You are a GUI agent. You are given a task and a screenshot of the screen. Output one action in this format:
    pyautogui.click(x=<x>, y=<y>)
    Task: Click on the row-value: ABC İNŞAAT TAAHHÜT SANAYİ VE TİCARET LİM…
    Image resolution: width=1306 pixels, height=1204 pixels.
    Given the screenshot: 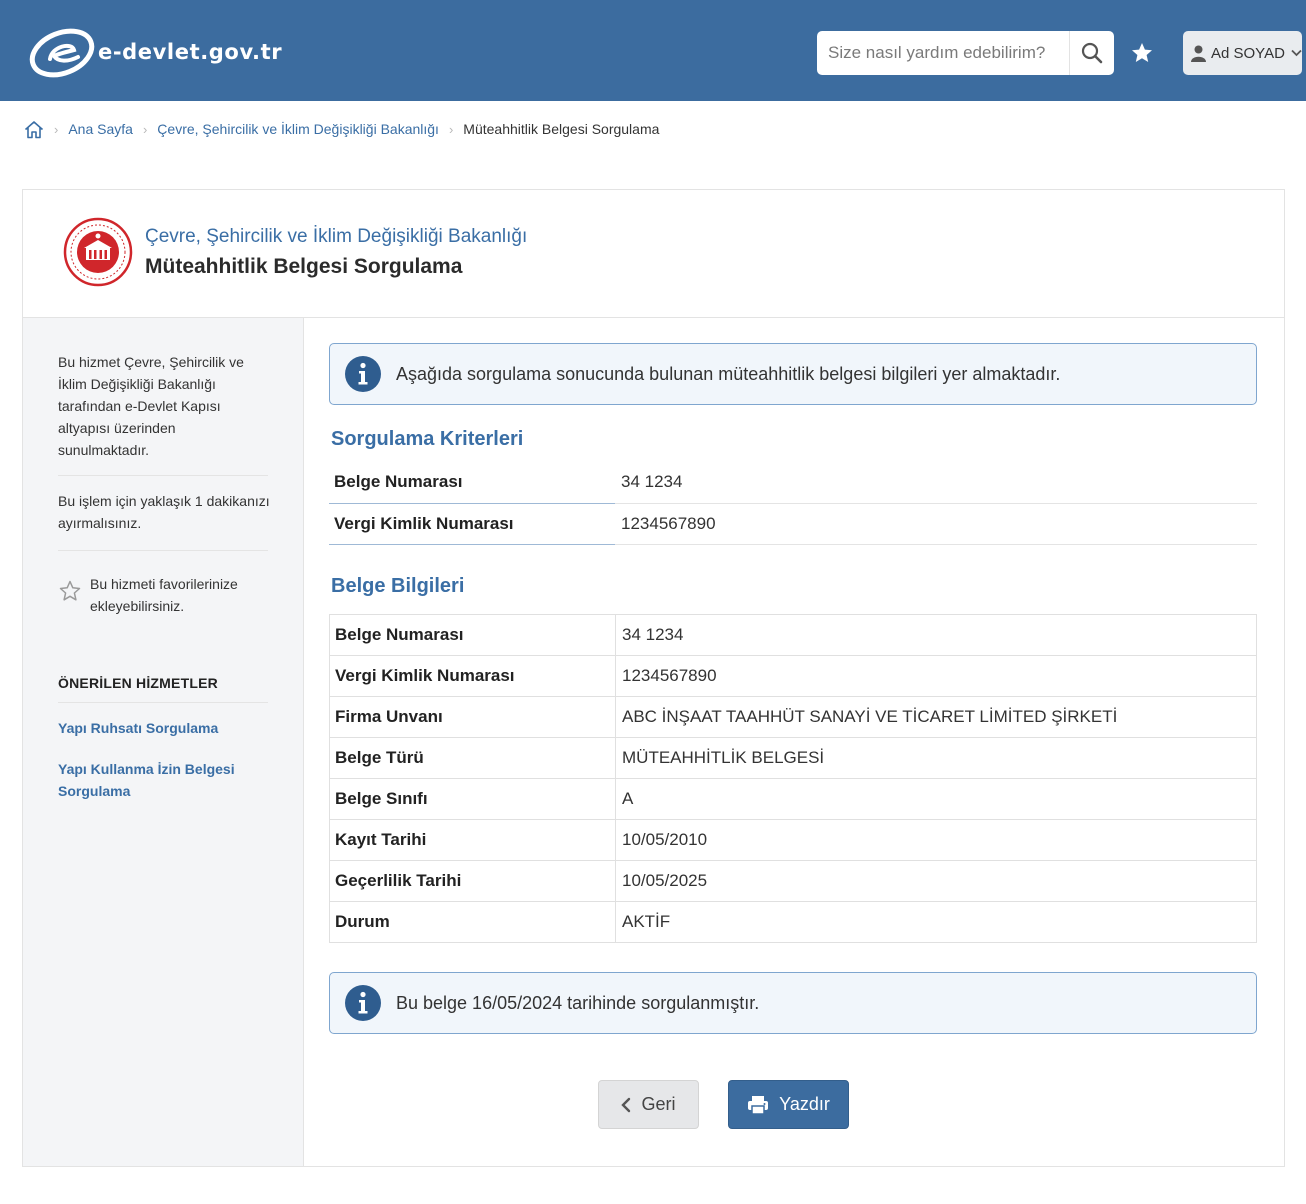 What is the action you would take?
    pyautogui.click(x=936, y=717)
    